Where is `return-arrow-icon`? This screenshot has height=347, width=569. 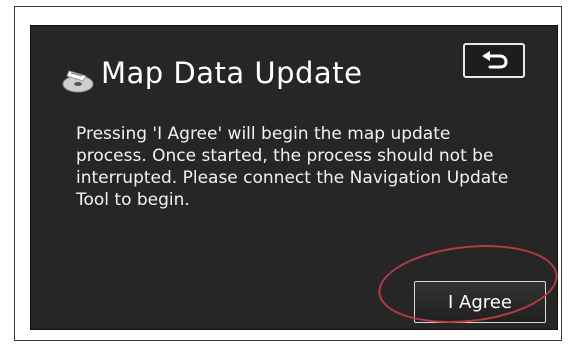 return-arrow-icon is located at coordinates (495, 60).